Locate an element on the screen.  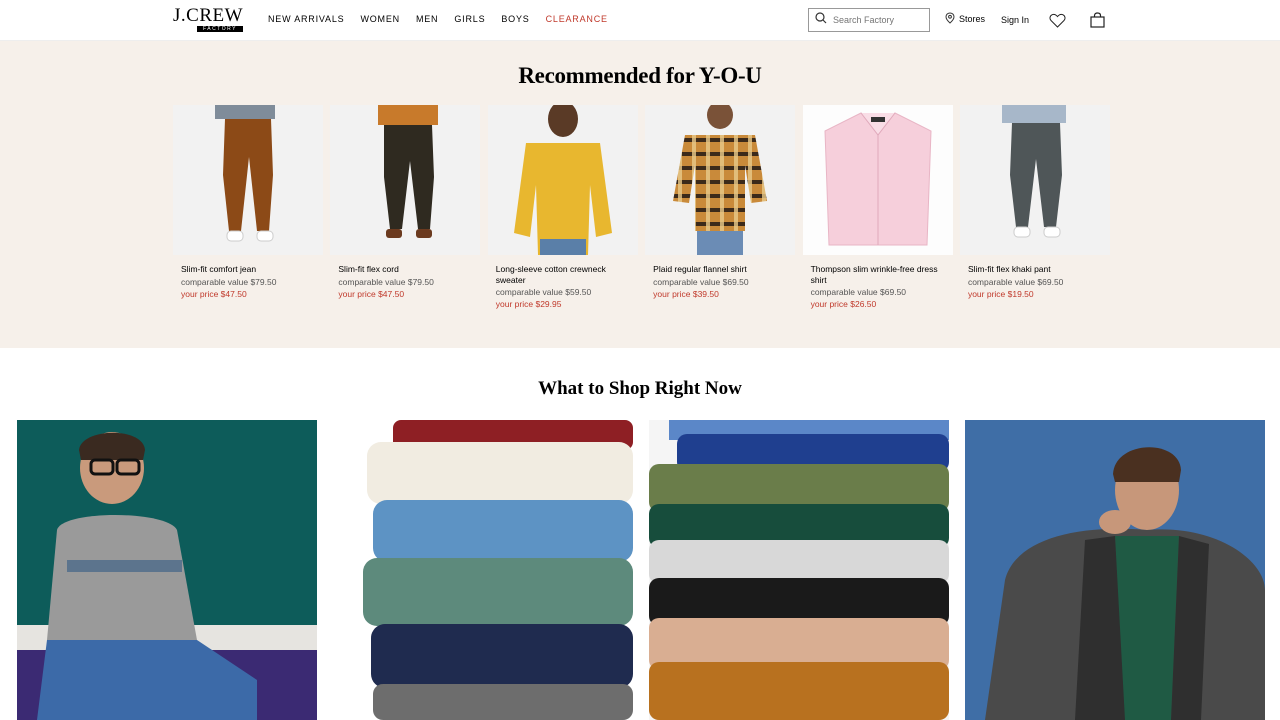
sign-in-link: Sign In is located at coordinates (1015, 20).